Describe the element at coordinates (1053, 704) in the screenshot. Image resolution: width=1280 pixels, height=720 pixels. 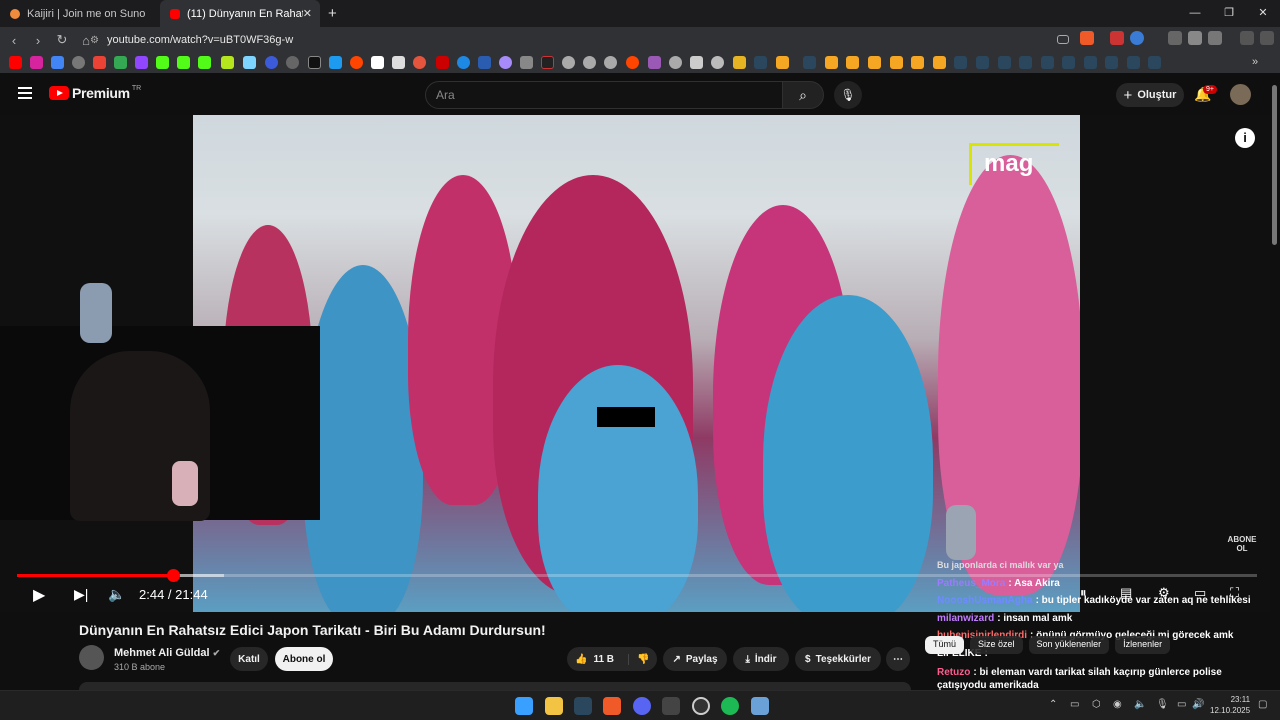
I see `tray-chevron-icon: ⌃` at that location.